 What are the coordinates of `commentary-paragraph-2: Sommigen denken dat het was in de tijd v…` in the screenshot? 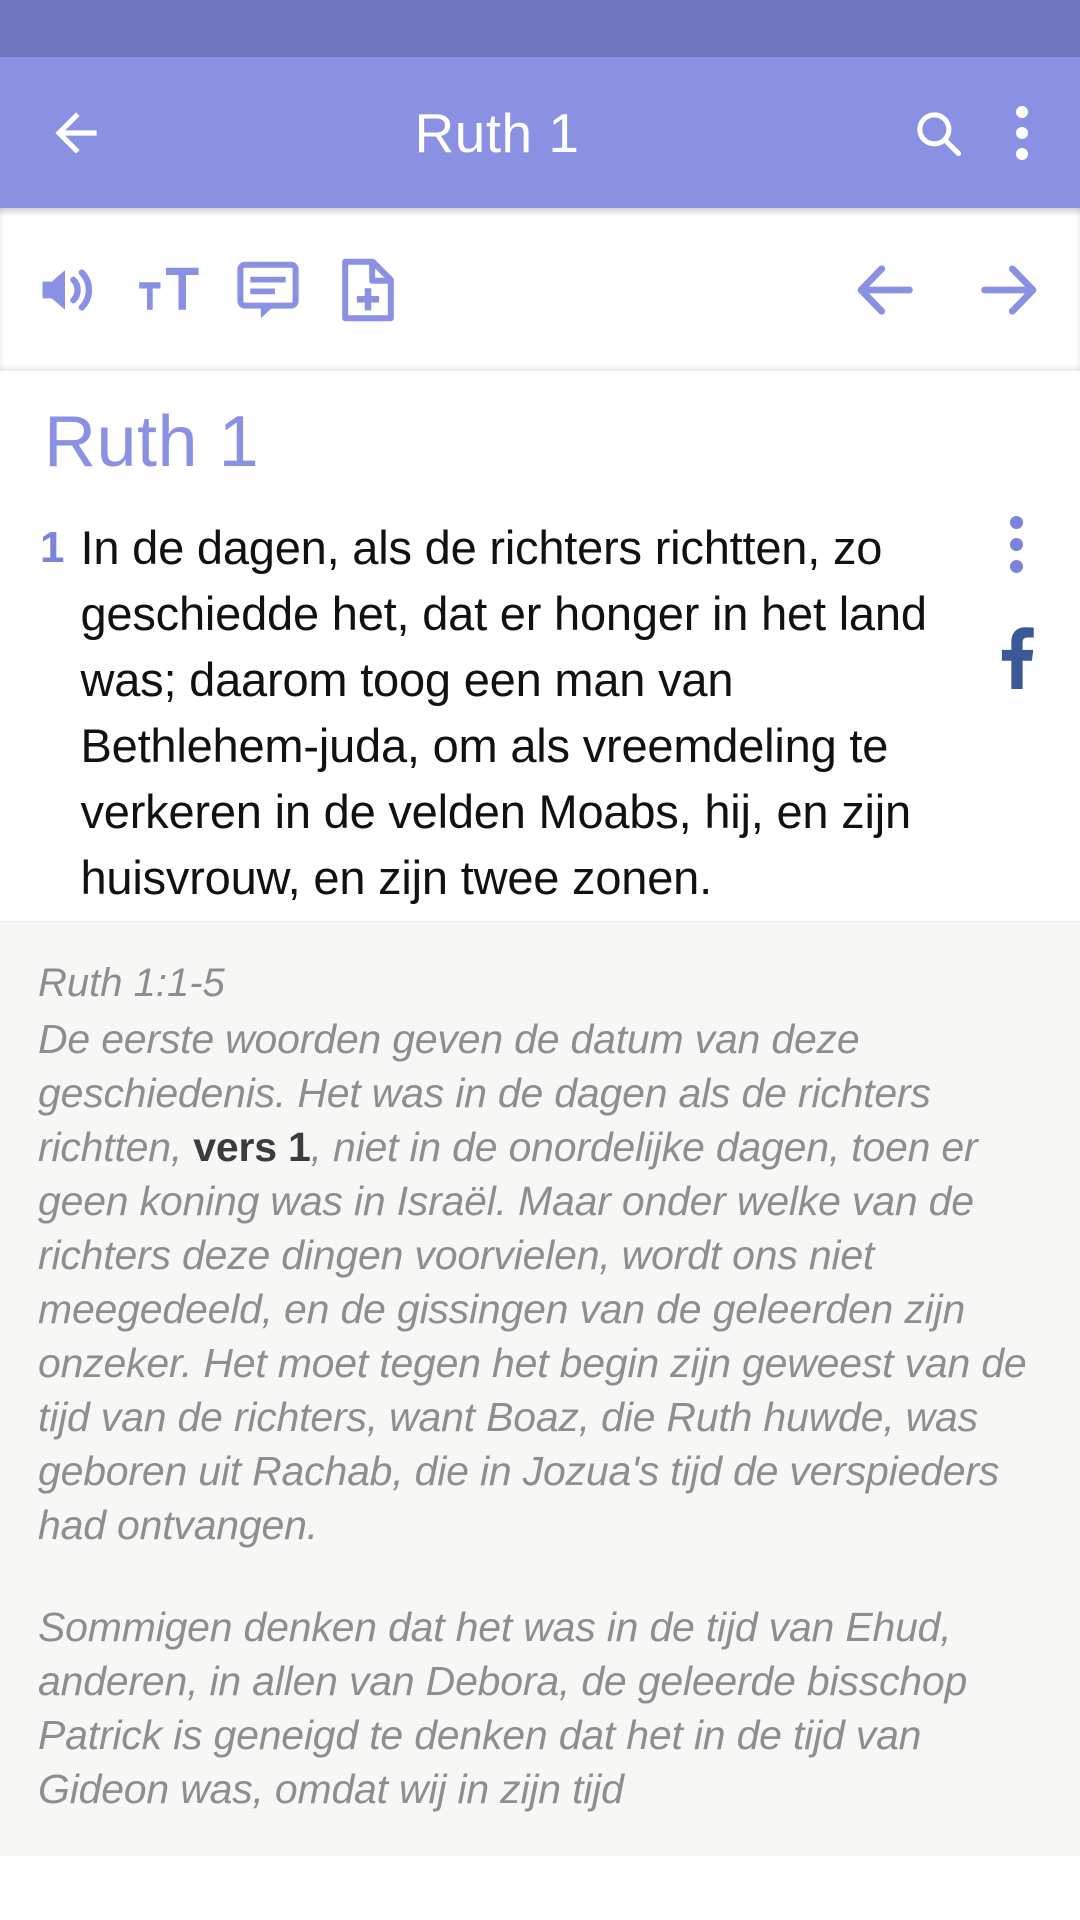 It's located at (503, 1708).